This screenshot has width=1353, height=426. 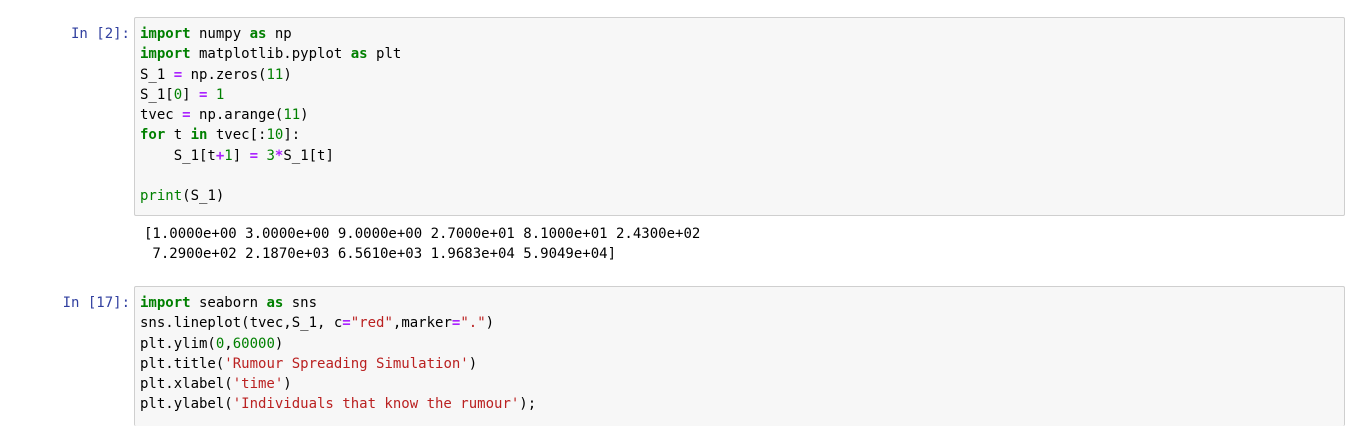 I want to click on code-token: S_1[t, so click(x=178, y=155).